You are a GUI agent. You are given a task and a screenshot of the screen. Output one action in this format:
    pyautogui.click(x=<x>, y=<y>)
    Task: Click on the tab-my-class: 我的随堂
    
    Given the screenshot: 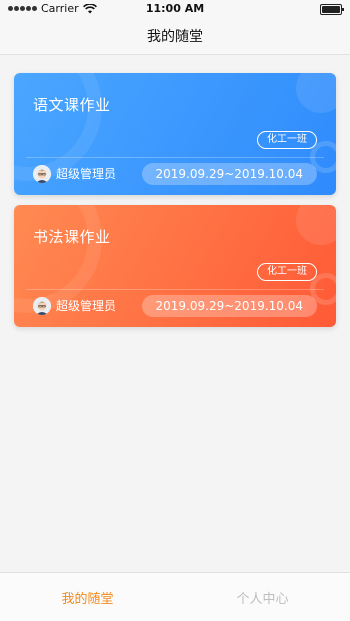 What is the action you would take?
    pyautogui.click(x=87, y=597)
    